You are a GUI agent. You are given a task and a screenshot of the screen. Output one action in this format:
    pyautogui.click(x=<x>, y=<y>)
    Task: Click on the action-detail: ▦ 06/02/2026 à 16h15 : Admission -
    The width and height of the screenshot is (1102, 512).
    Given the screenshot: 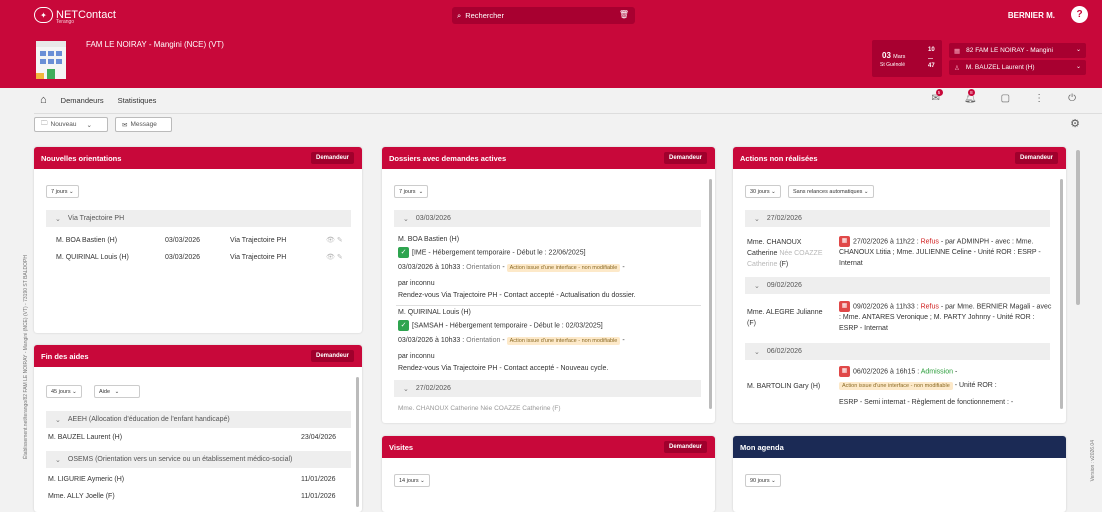 What is the action you would take?
    pyautogui.click(x=946, y=371)
    